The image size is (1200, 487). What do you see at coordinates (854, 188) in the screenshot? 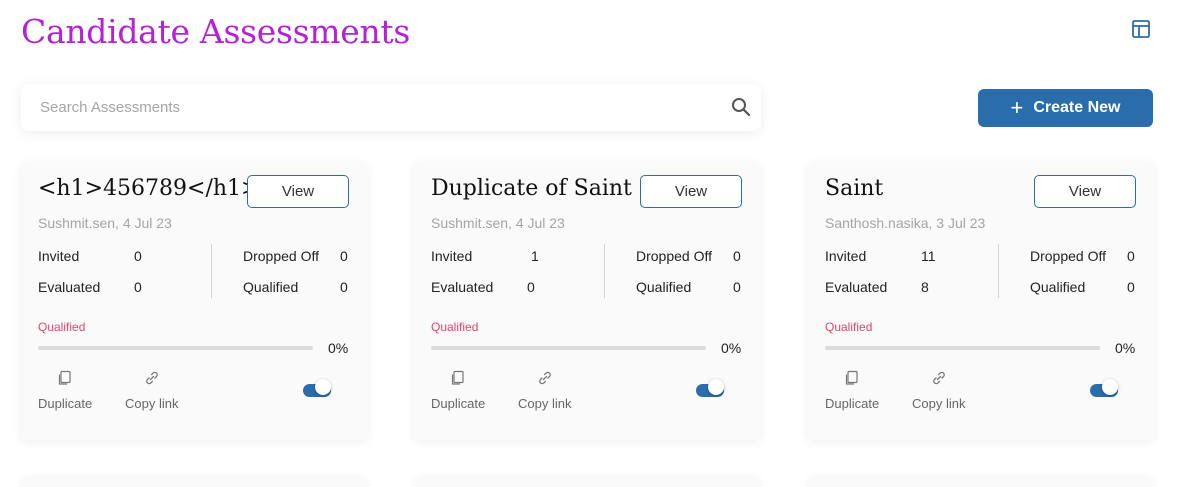
I see `card-title: Saint` at bounding box center [854, 188].